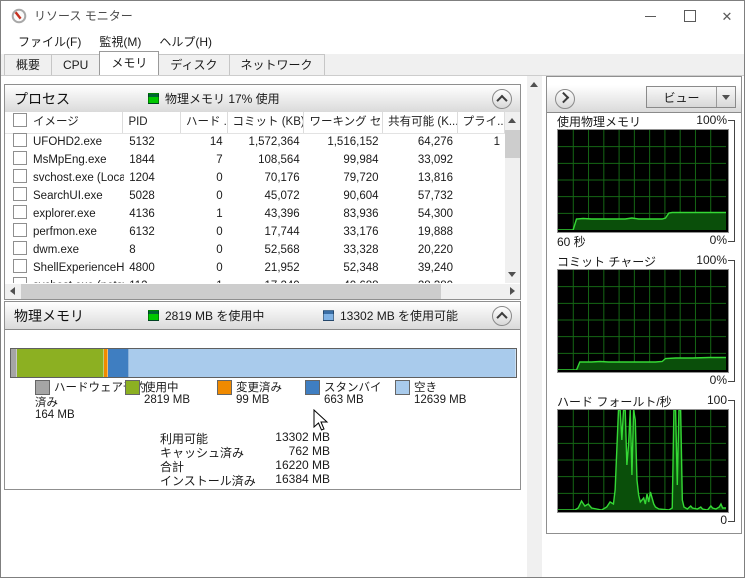 The width and height of the screenshot is (745, 578). Describe the element at coordinates (219, 160) in the screenshot. I see `process-value-cell: 7` at that location.